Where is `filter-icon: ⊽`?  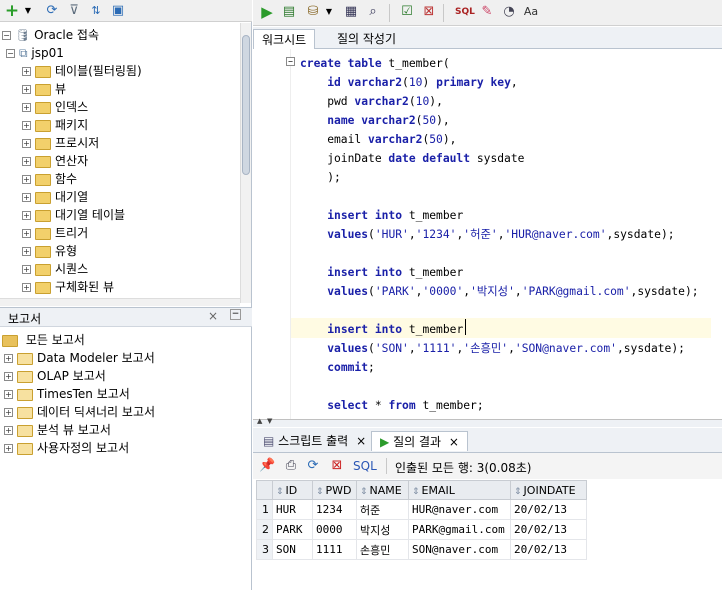
filter-icon: ⊽ is located at coordinates (74, 11).